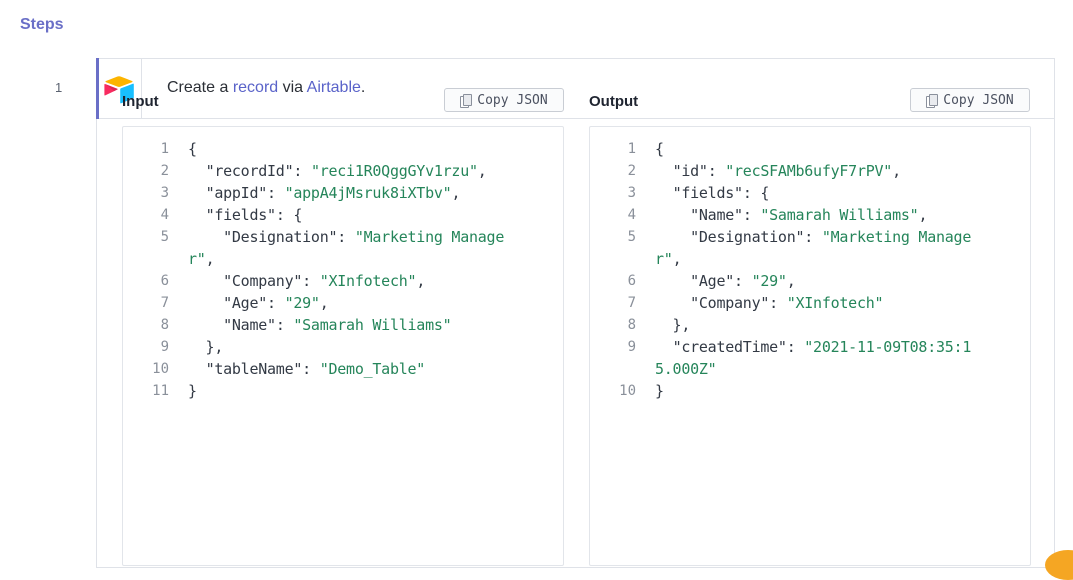 The width and height of the screenshot is (1073, 580). I want to click on line-number: 3, so click(631, 193).